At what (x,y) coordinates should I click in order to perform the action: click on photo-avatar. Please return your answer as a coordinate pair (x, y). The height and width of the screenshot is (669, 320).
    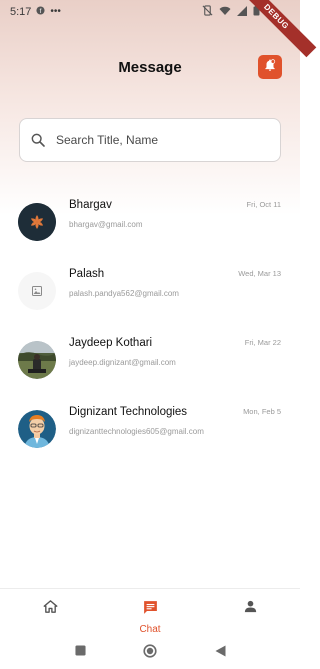
    Looking at the image, I should click on (37, 360).